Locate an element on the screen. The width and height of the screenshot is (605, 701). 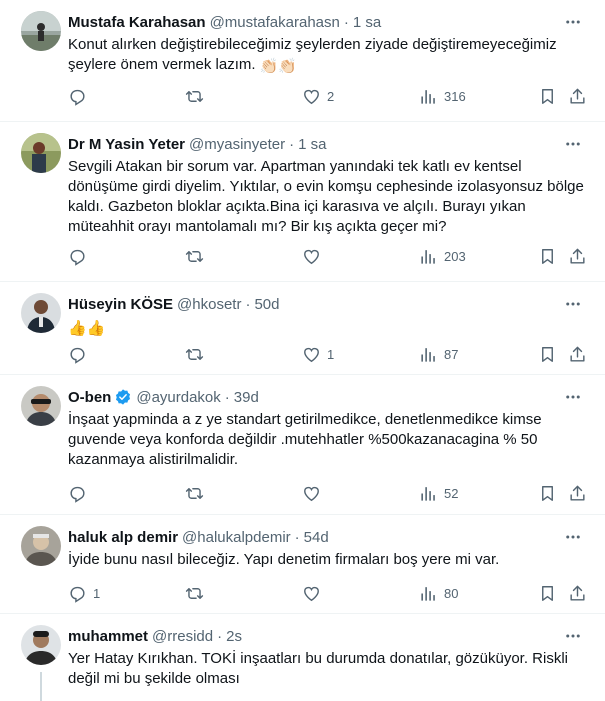
clap-emoji: 👏🏻👏🏻 is located at coordinates (278, 66).